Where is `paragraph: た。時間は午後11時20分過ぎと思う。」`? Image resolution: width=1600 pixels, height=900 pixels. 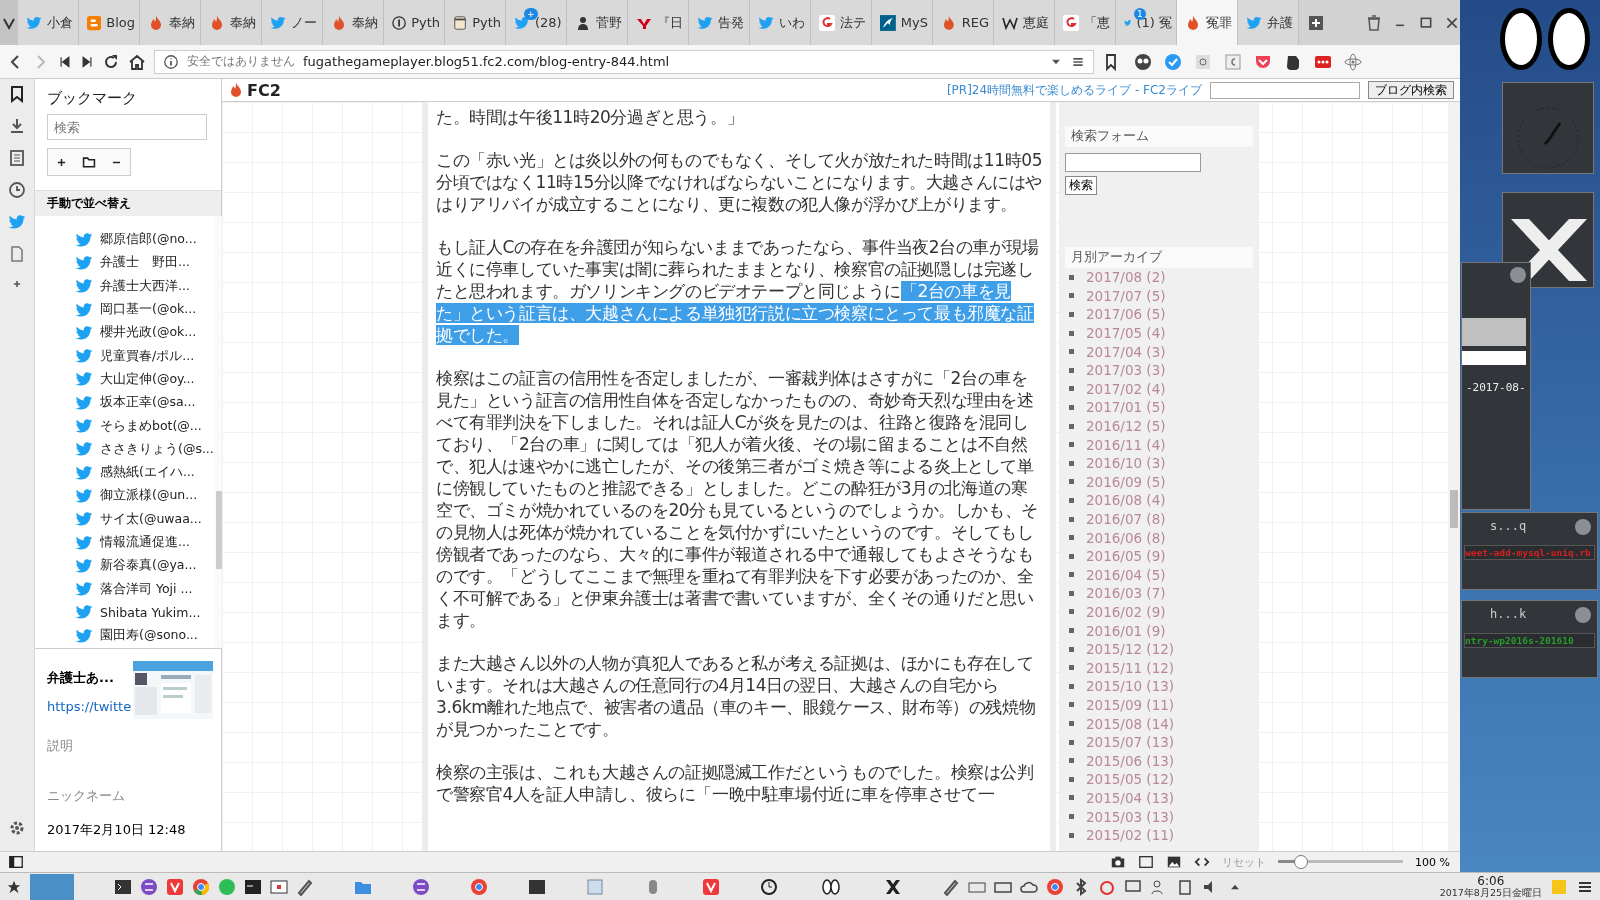 paragraph: た。時間は午後11時20分過ぎと思う。」 is located at coordinates (590, 117).